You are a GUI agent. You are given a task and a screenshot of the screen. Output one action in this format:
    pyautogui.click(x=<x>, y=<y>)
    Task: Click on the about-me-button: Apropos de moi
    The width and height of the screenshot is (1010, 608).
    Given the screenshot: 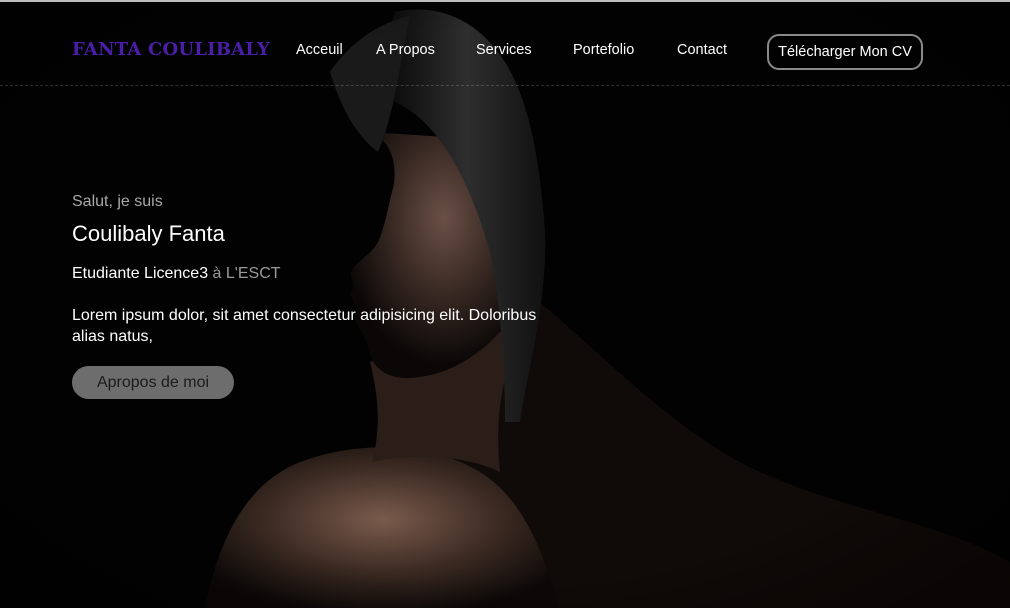 What is the action you would take?
    pyautogui.click(x=153, y=382)
    